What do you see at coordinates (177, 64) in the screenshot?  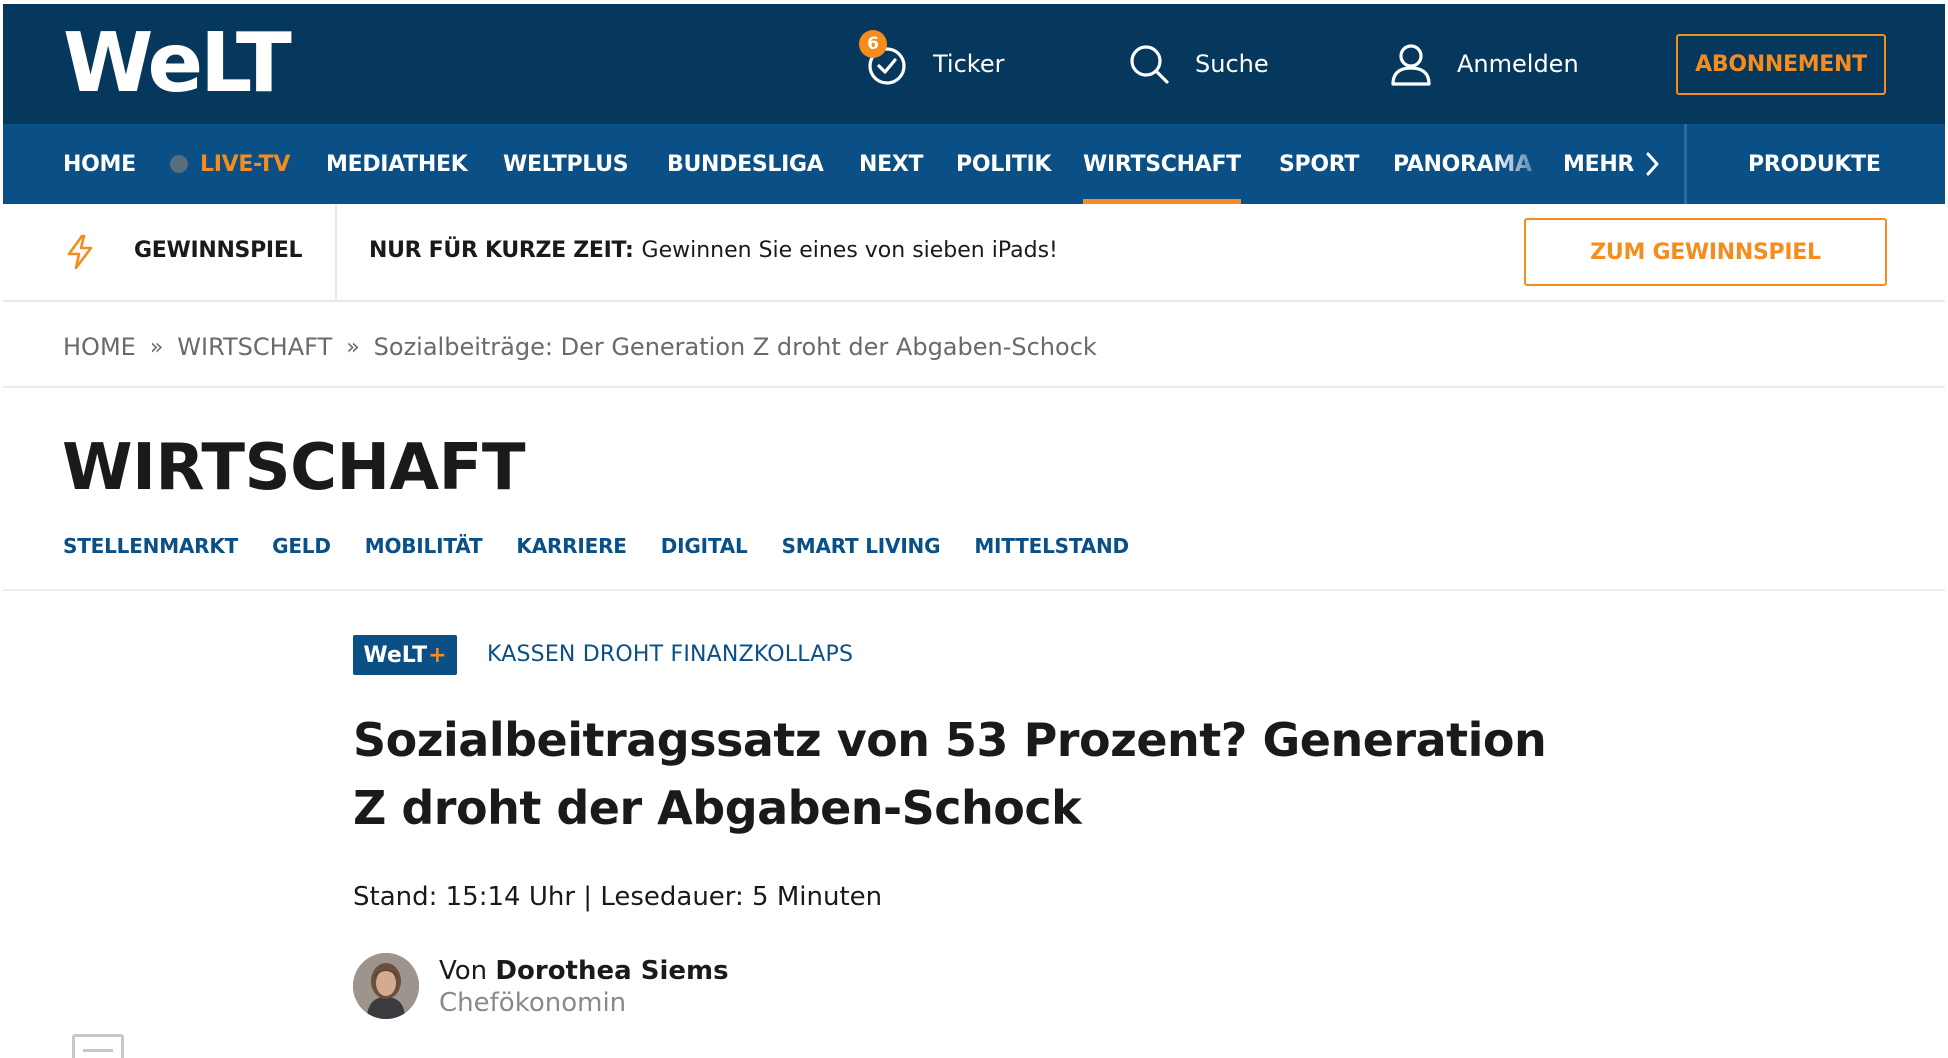 I see `welt-logo: WeLT` at bounding box center [177, 64].